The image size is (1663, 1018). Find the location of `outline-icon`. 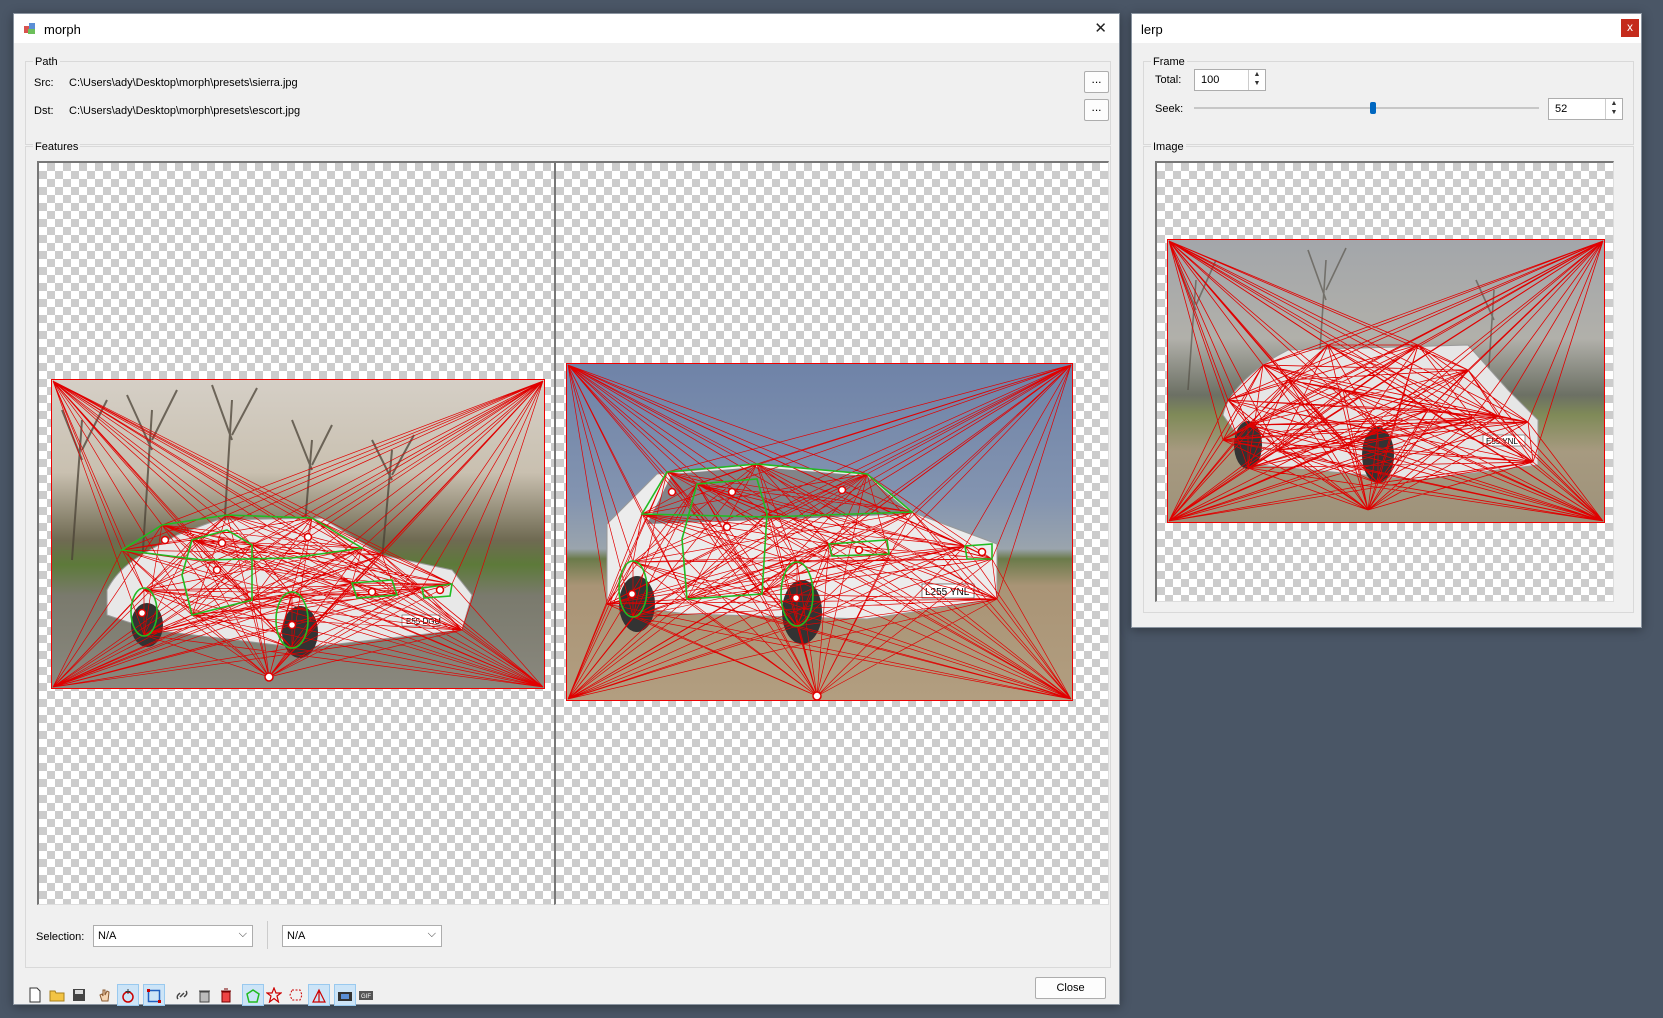

outline-icon is located at coordinates (297, 995).